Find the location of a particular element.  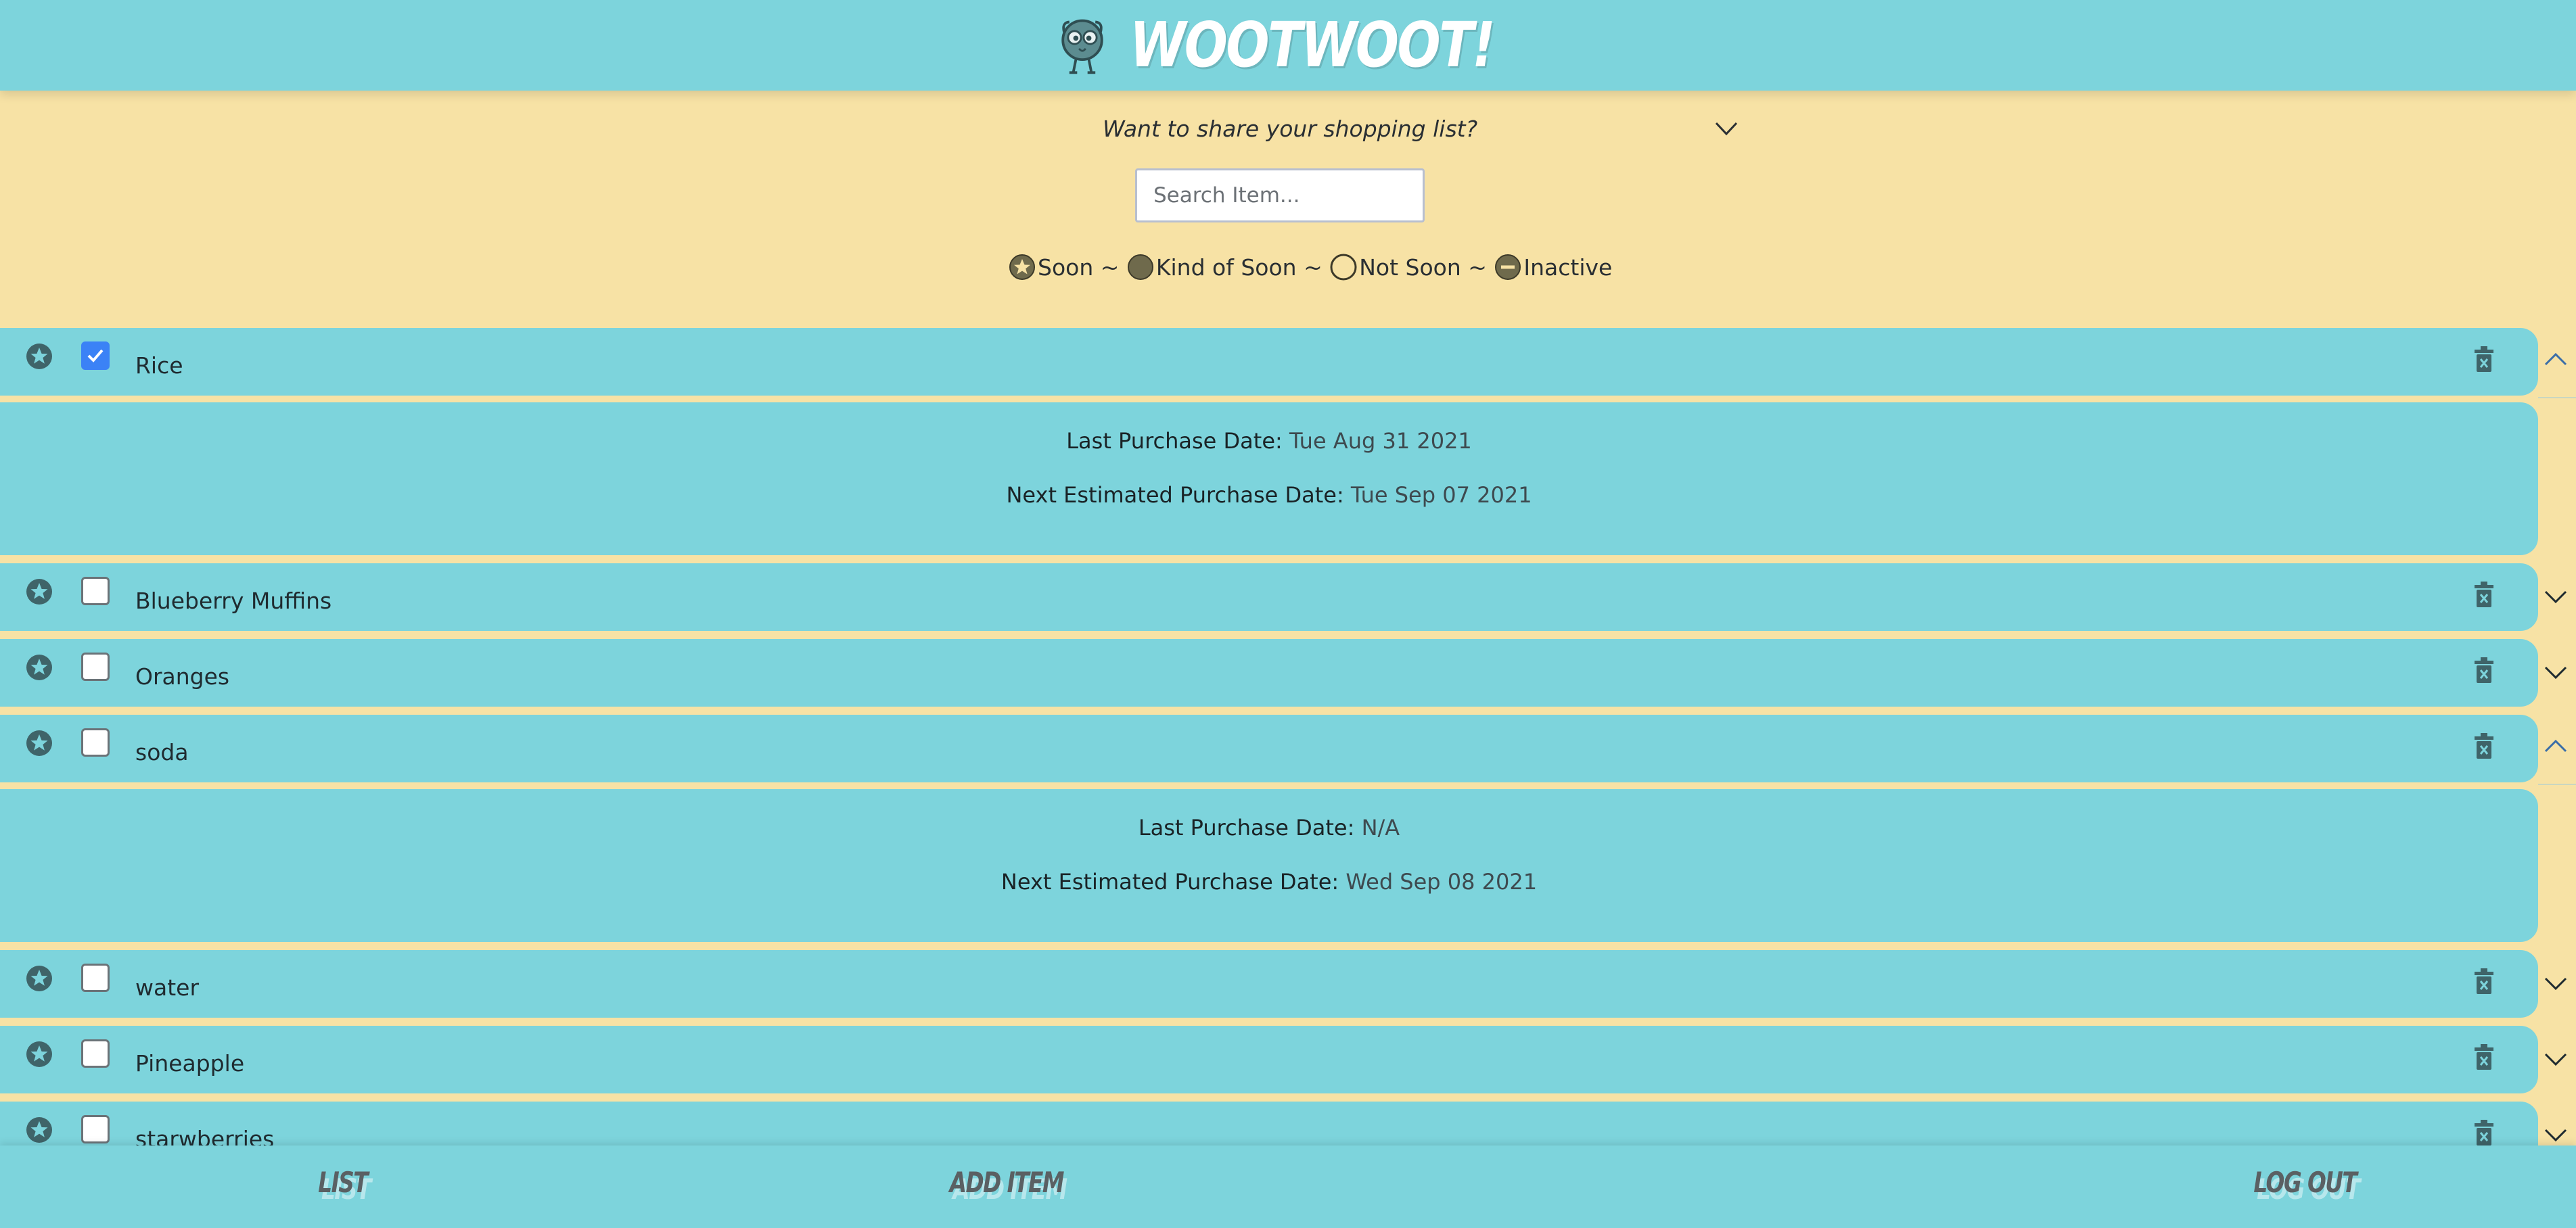

list-item: Blueberry Muffins is located at coordinates (1269, 597).